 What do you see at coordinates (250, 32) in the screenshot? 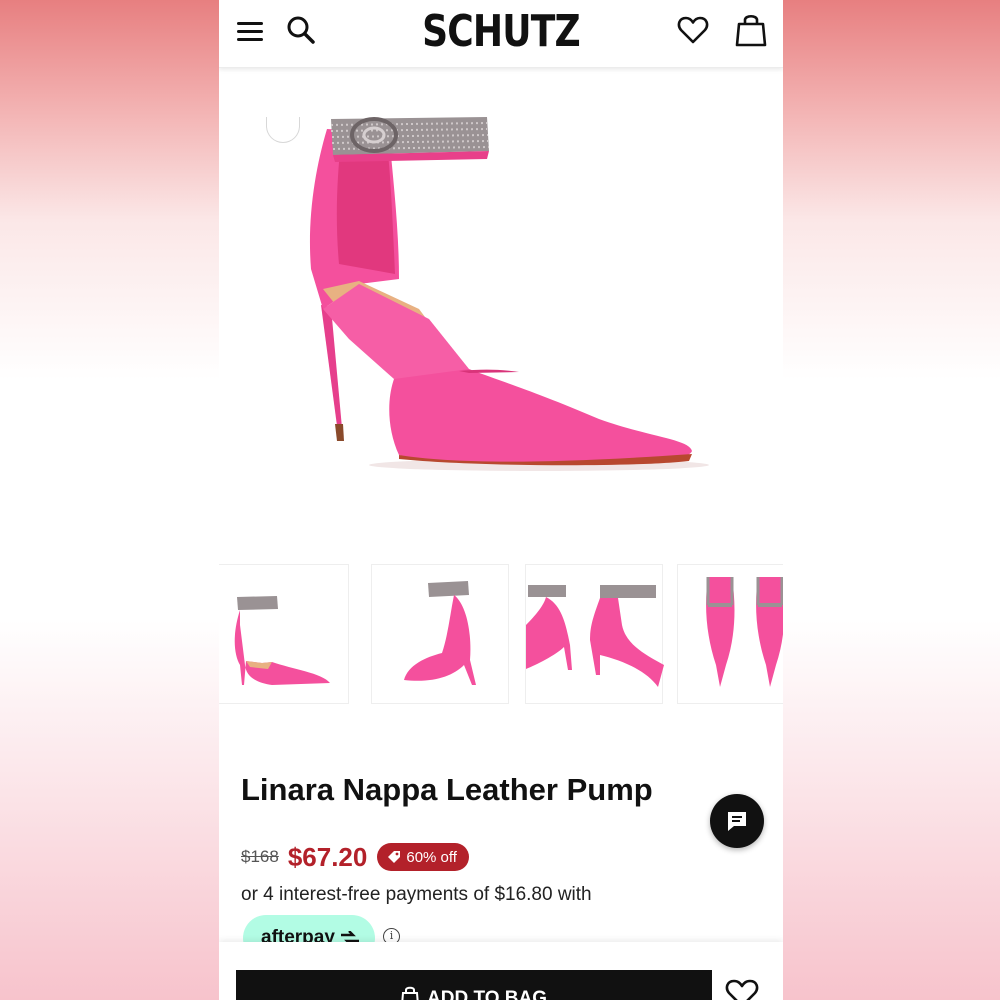
I see `menu-icon` at bounding box center [250, 32].